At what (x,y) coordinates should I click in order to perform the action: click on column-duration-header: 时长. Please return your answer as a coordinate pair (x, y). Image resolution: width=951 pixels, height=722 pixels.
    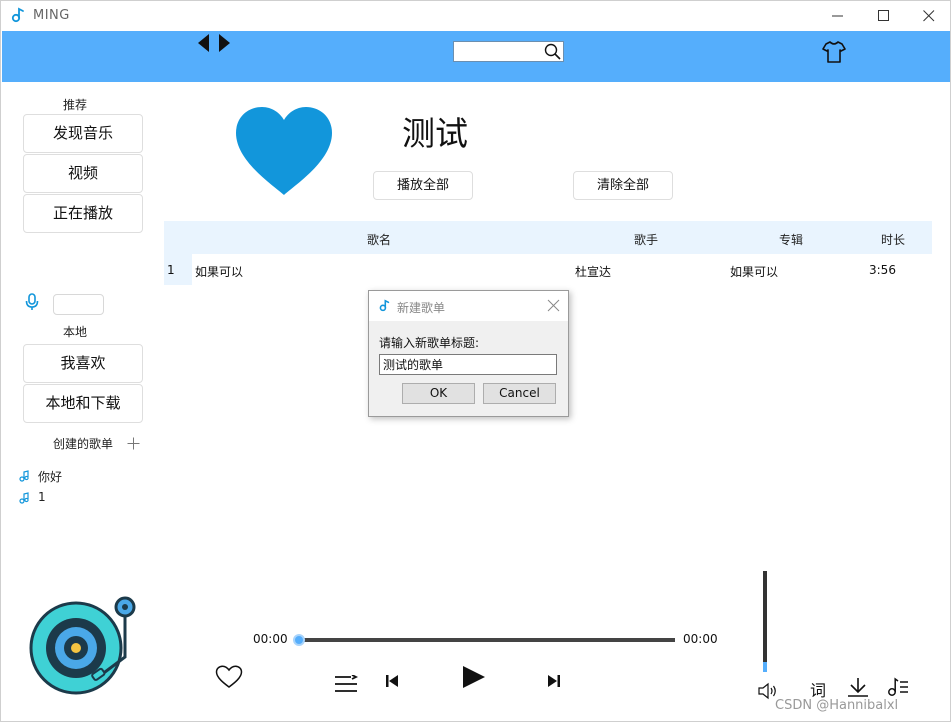
    Looking at the image, I should click on (893, 239).